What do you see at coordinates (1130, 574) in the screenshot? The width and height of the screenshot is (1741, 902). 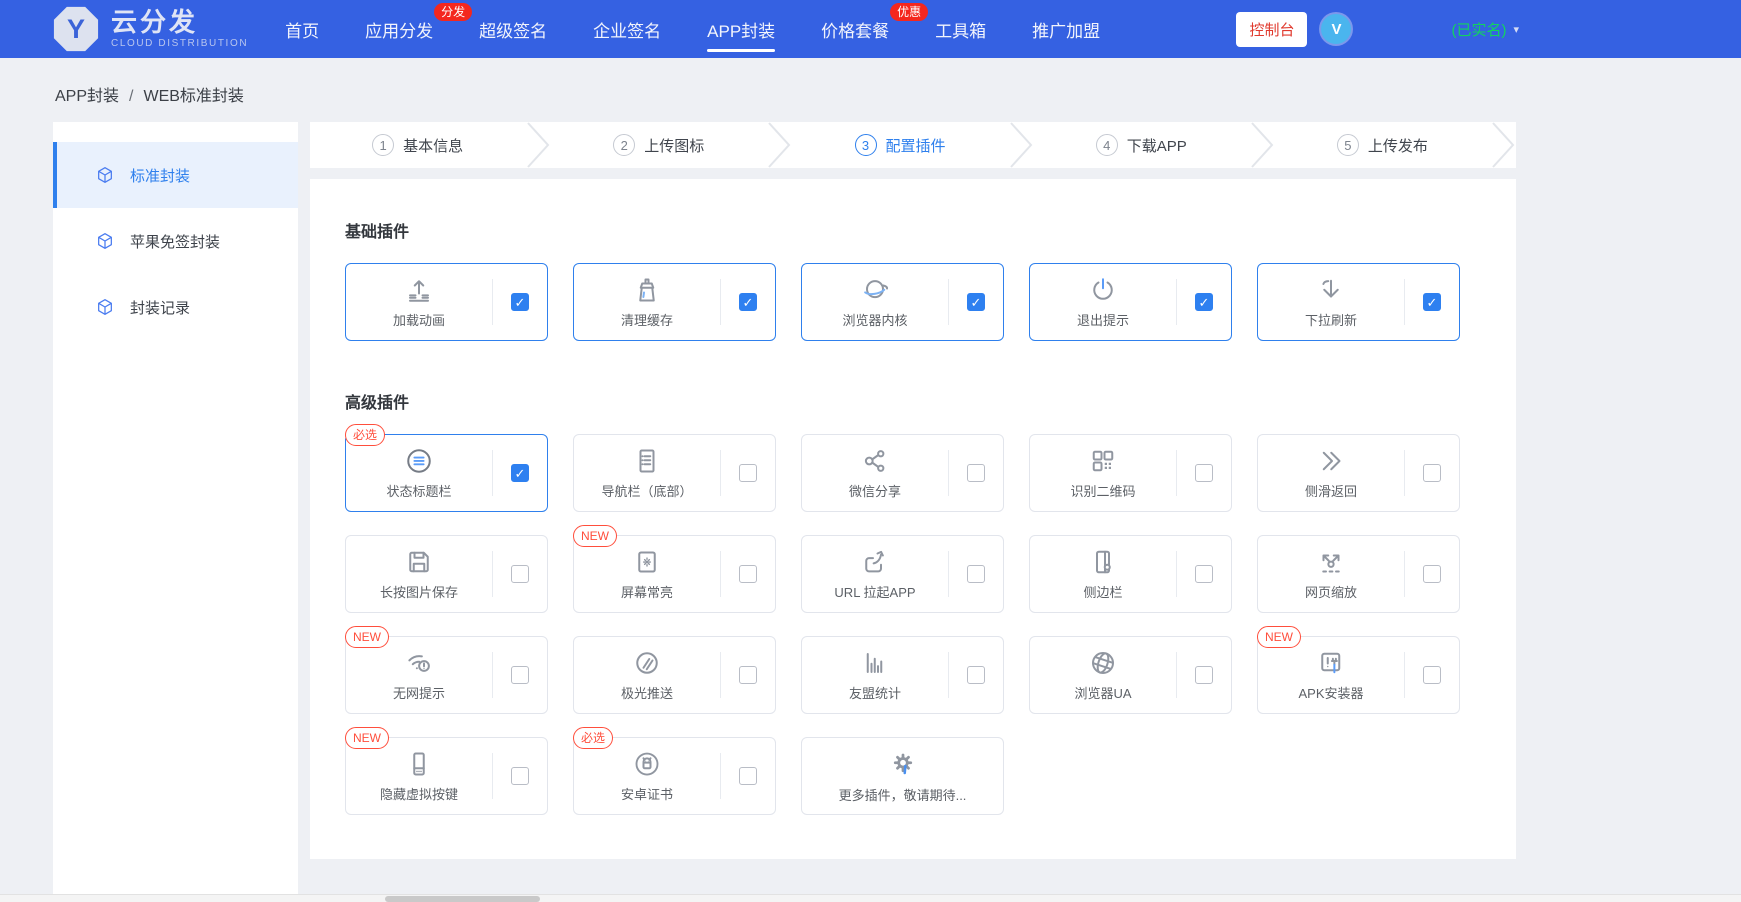 I see `plugin-card: 侧边栏` at bounding box center [1130, 574].